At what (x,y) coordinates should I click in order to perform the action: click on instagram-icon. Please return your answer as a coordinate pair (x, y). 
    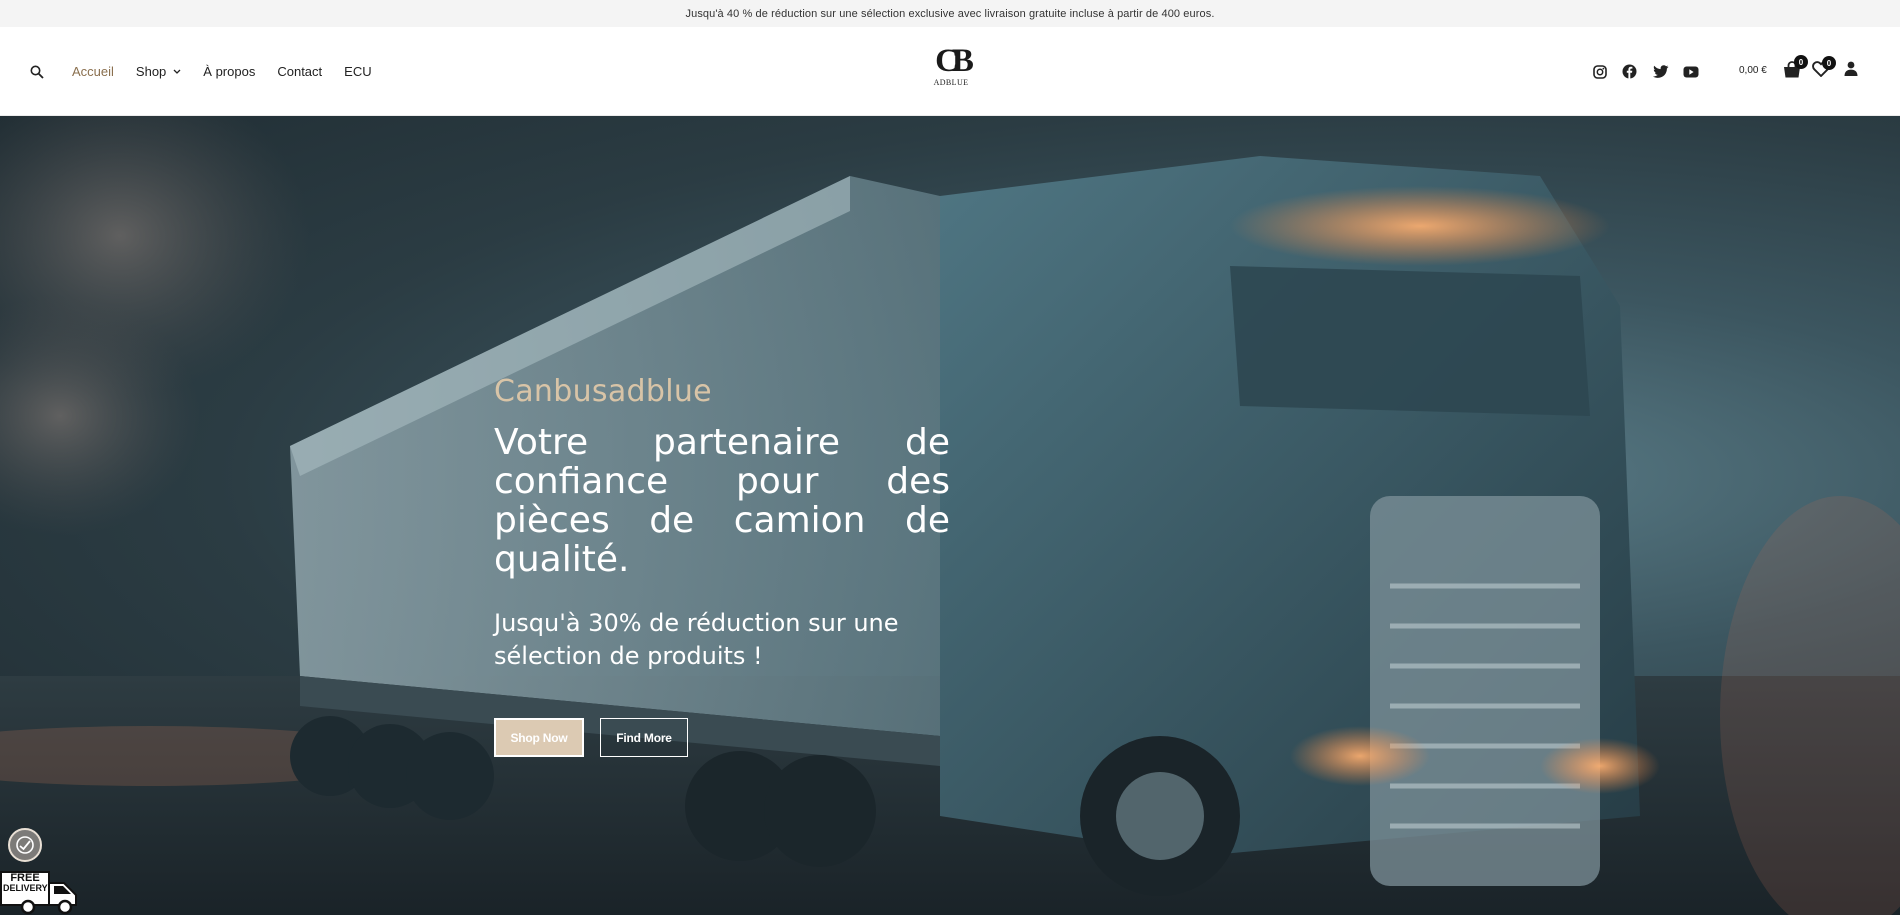
    Looking at the image, I should click on (1599, 71).